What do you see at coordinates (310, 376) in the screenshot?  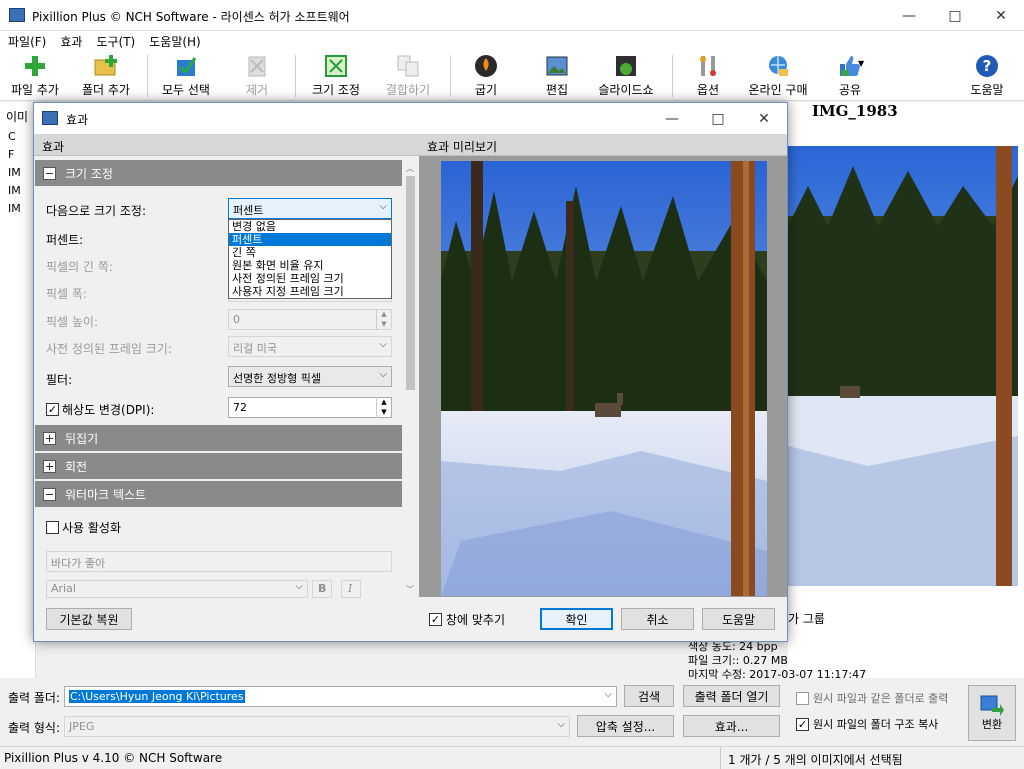 I see `filter-select: 선명한 정방형 픽셀 ⌵` at bounding box center [310, 376].